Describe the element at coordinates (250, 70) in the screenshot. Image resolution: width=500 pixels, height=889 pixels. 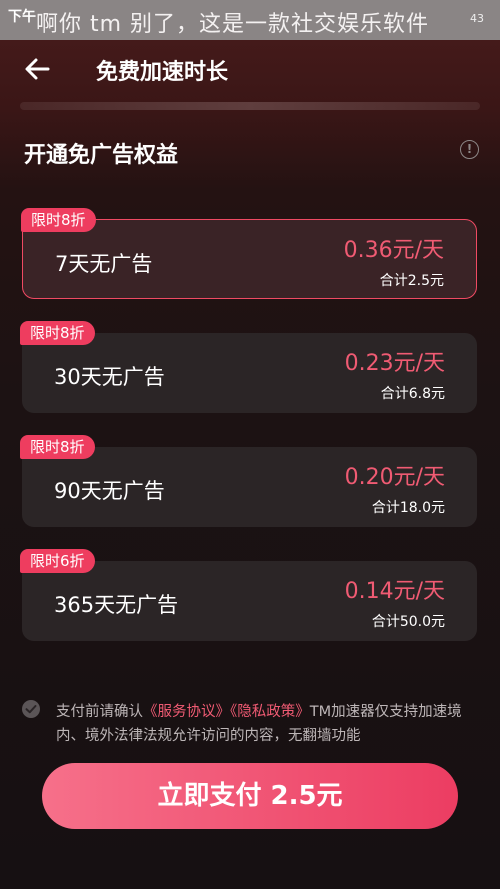
I see `app-header: 免费加速时长` at that location.